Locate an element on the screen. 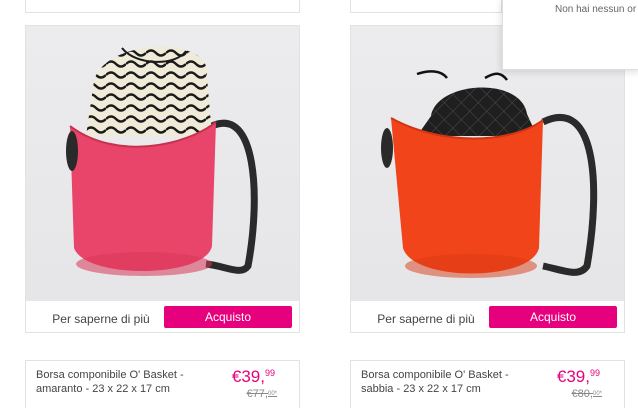  old-price-main: €77, is located at coordinates (257, 394).